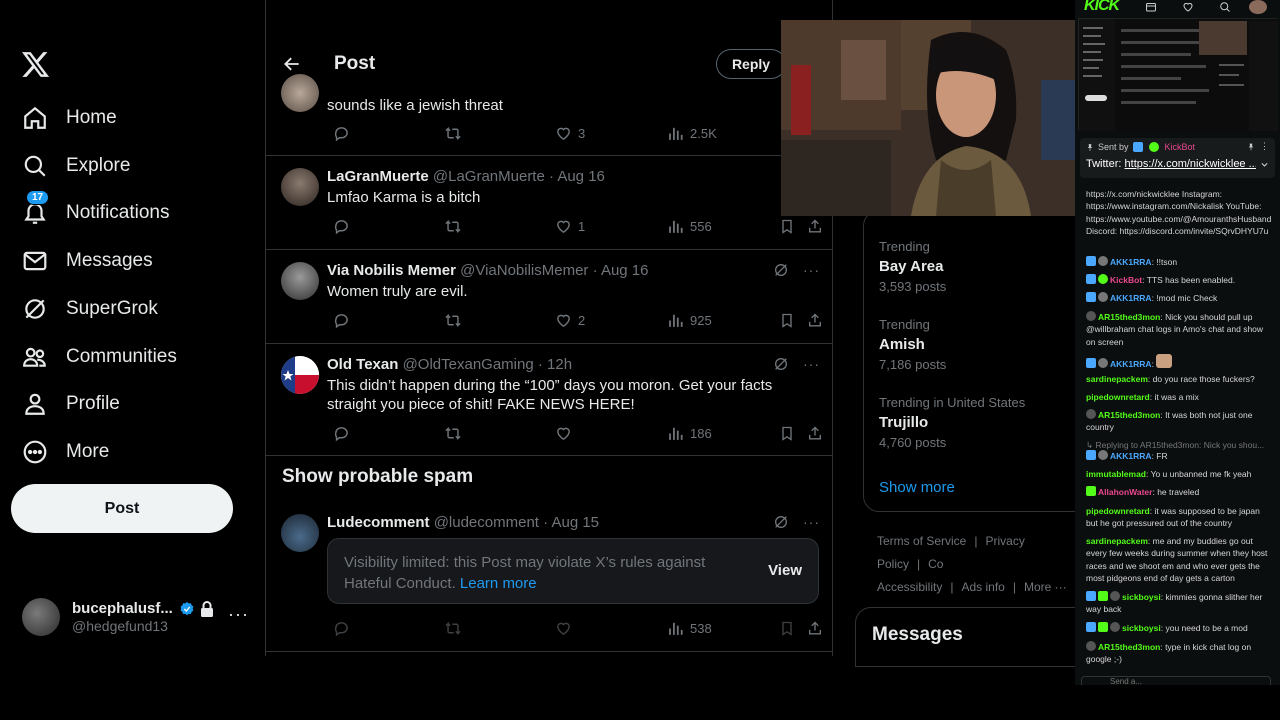 The height and width of the screenshot is (720, 1280). Describe the element at coordinates (362, 364) in the screenshot. I see `author-name: Old Texan` at that location.